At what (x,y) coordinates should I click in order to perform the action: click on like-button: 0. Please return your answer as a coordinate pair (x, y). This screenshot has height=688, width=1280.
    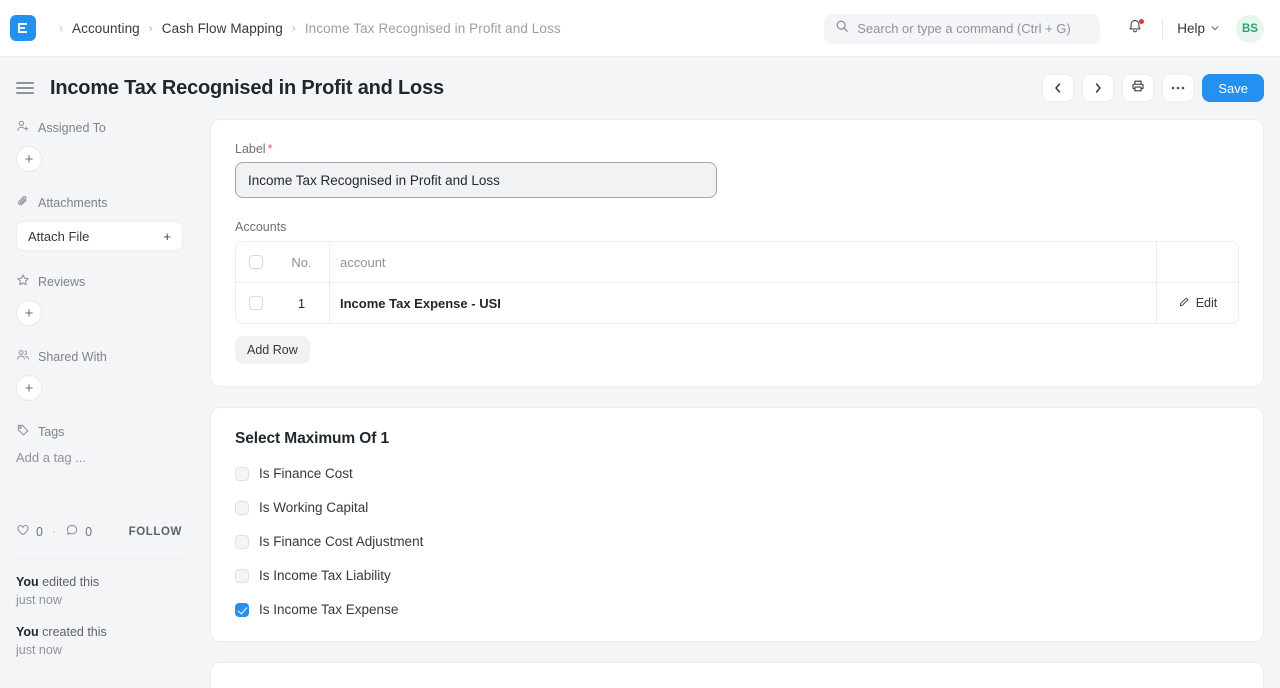
    Looking at the image, I should click on (29, 531).